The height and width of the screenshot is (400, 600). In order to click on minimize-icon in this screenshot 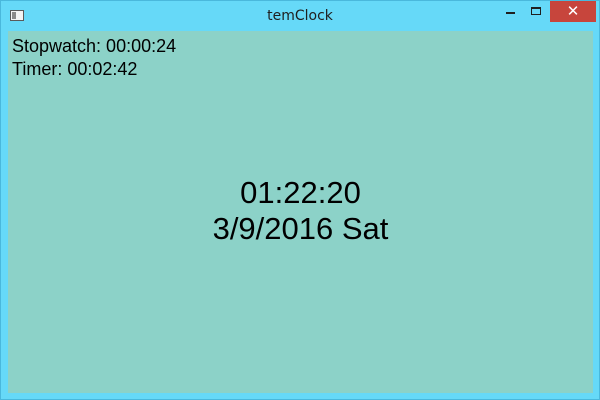, I will do `click(510, 13)`.